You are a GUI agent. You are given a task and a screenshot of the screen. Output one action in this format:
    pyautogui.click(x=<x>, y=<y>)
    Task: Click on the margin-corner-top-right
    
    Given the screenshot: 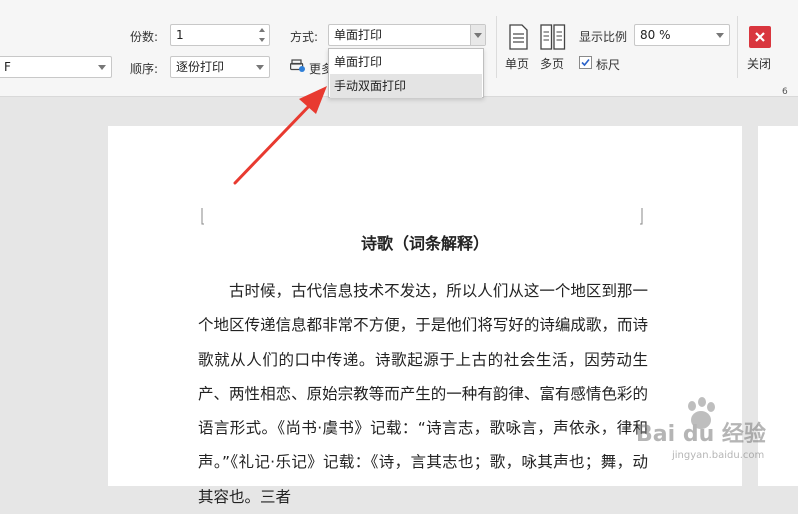 What is the action you would take?
    pyautogui.click(x=641, y=216)
    